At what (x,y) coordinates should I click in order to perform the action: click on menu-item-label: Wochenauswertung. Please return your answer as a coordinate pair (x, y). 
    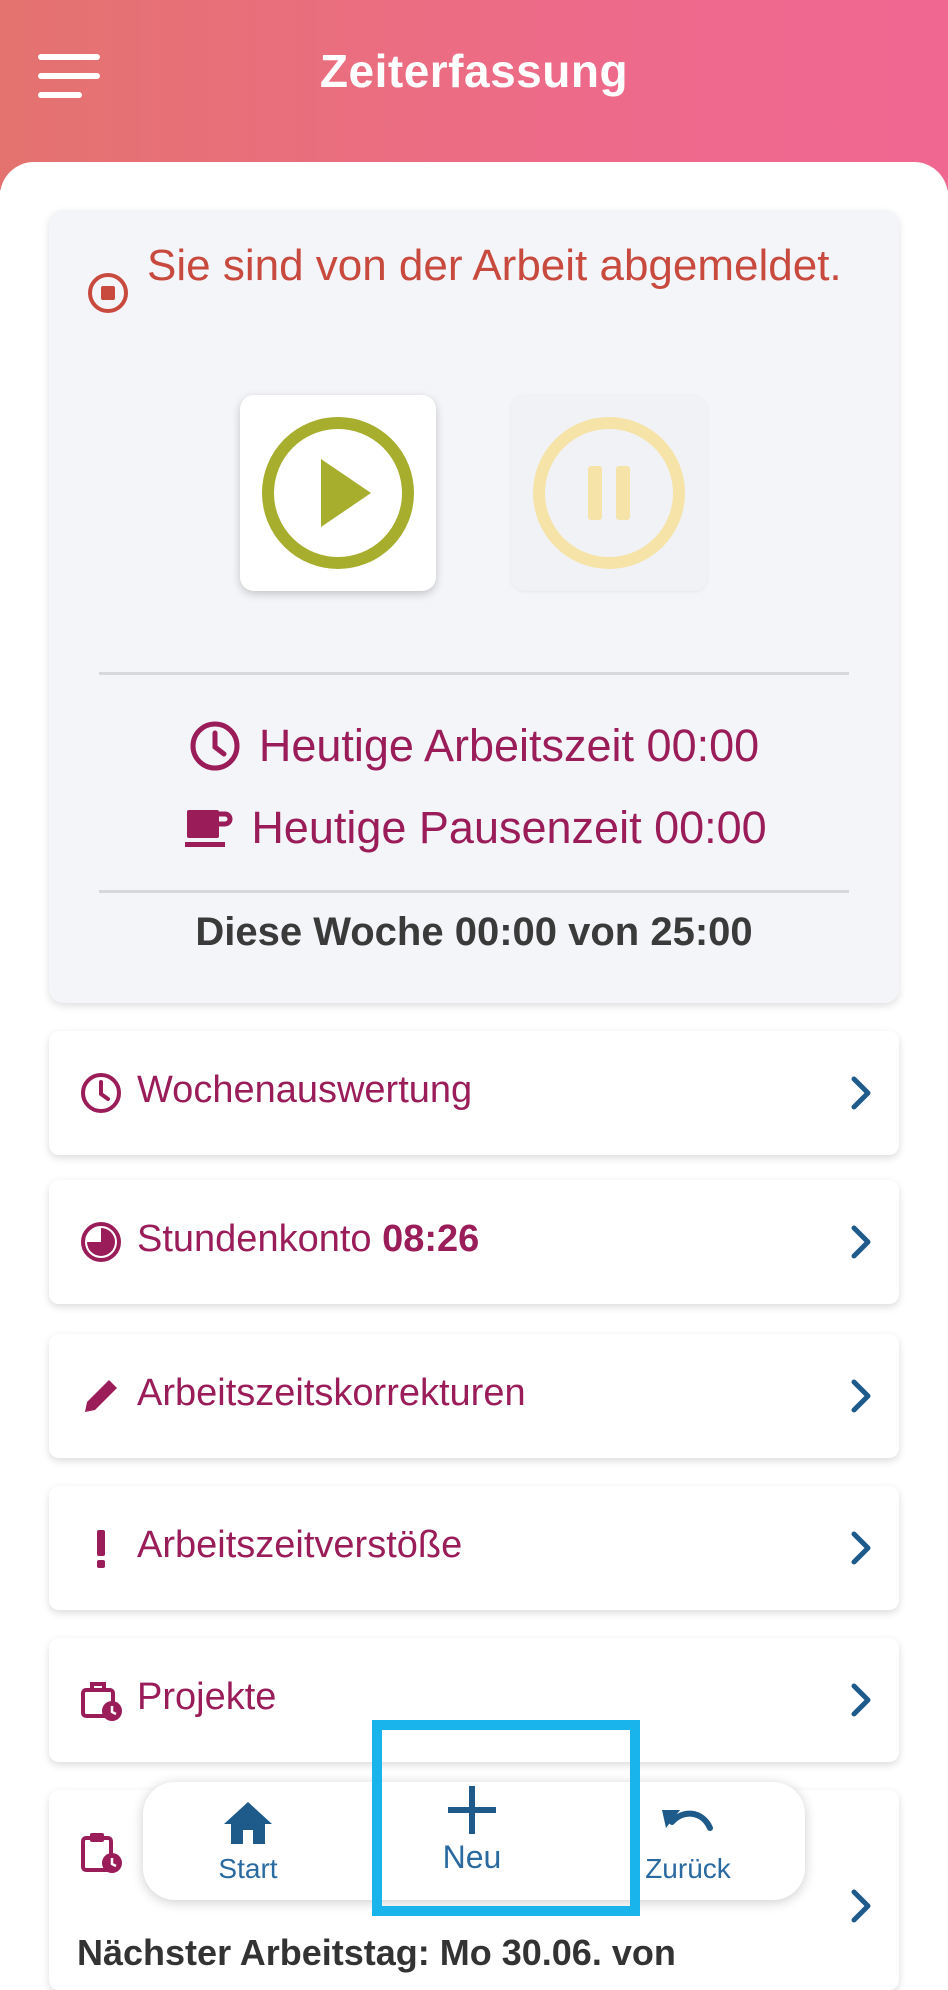
    Looking at the image, I should click on (305, 1090).